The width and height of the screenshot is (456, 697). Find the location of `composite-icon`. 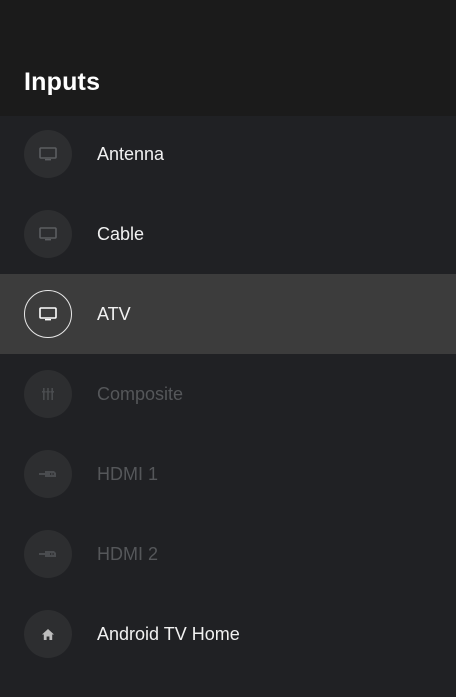

composite-icon is located at coordinates (48, 394).